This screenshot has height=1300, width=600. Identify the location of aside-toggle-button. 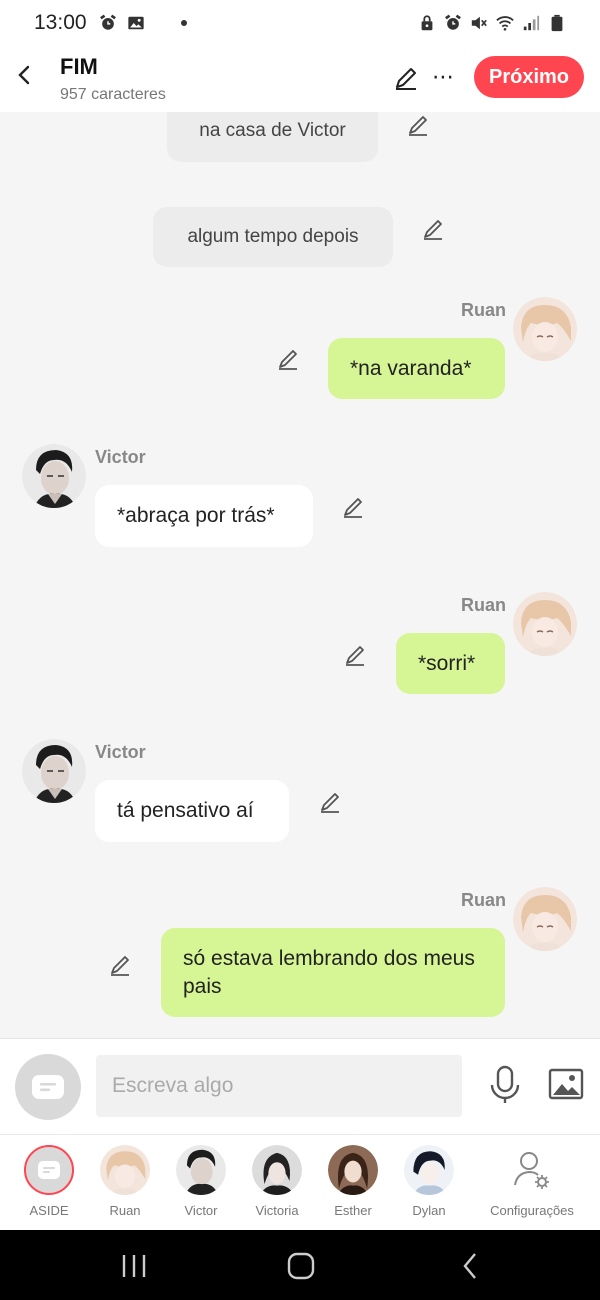
(48, 1087).